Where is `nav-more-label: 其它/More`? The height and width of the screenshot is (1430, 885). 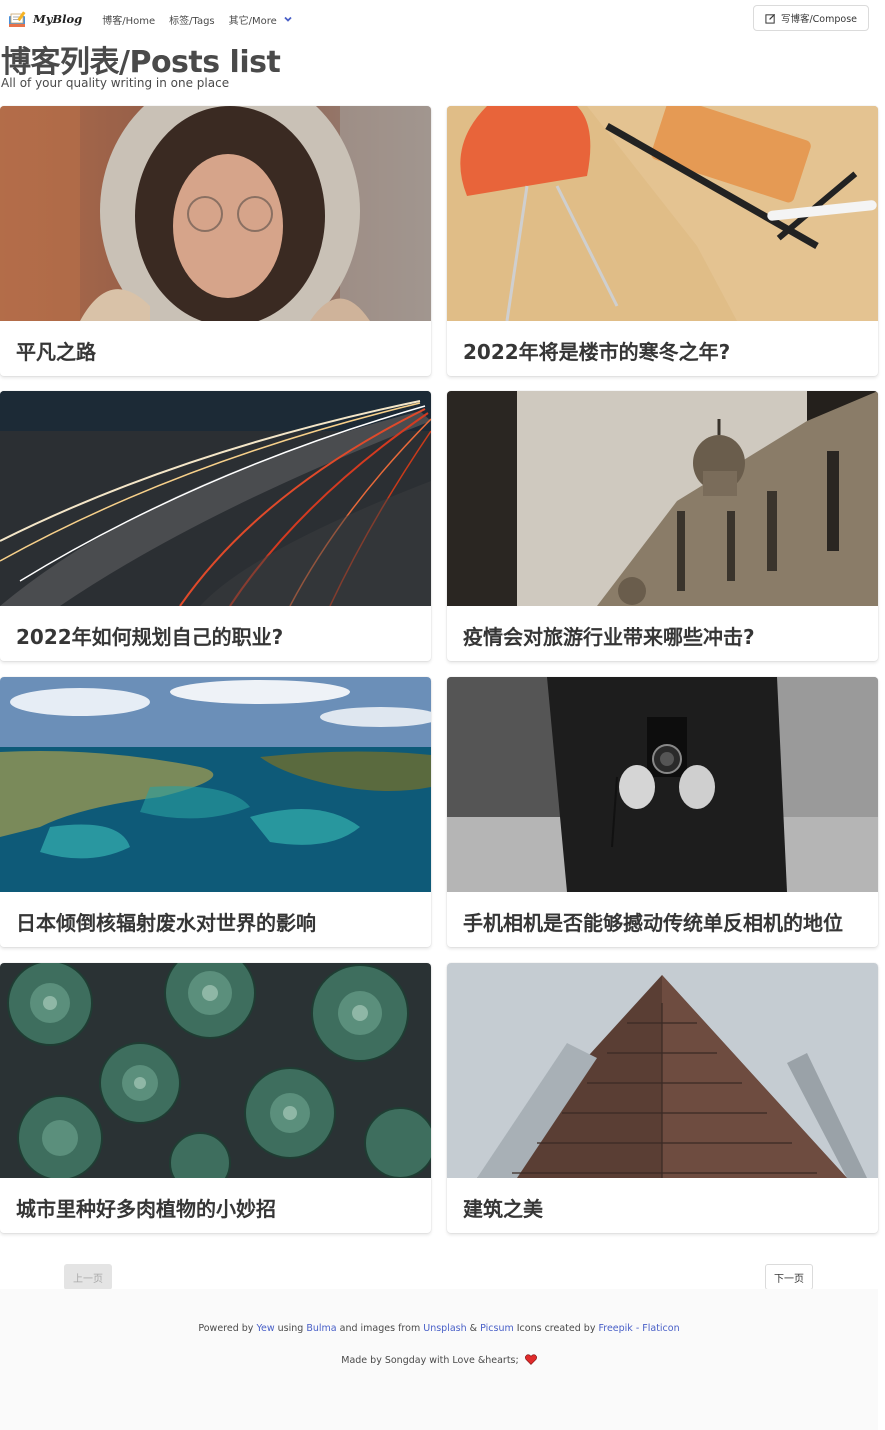
nav-more-label: 其它/More is located at coordinates (252, 21).